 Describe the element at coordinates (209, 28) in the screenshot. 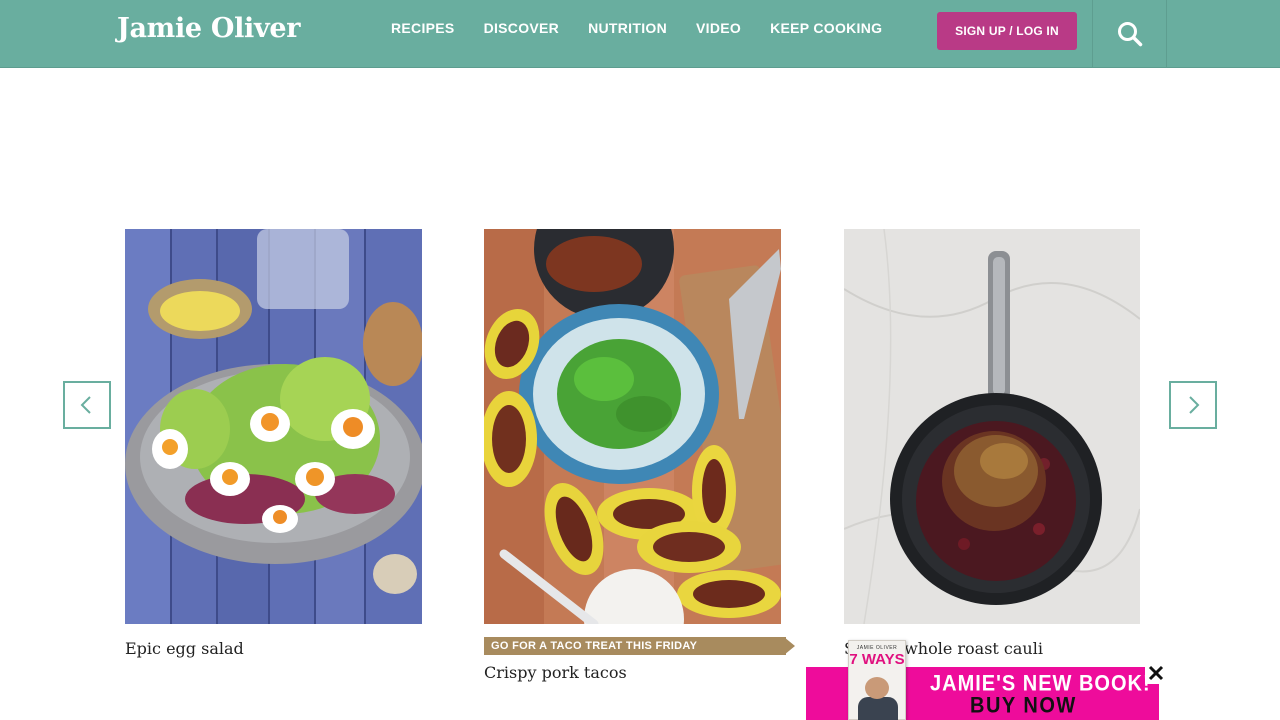

I see `site-logo: Jamie Oliver` at that location.